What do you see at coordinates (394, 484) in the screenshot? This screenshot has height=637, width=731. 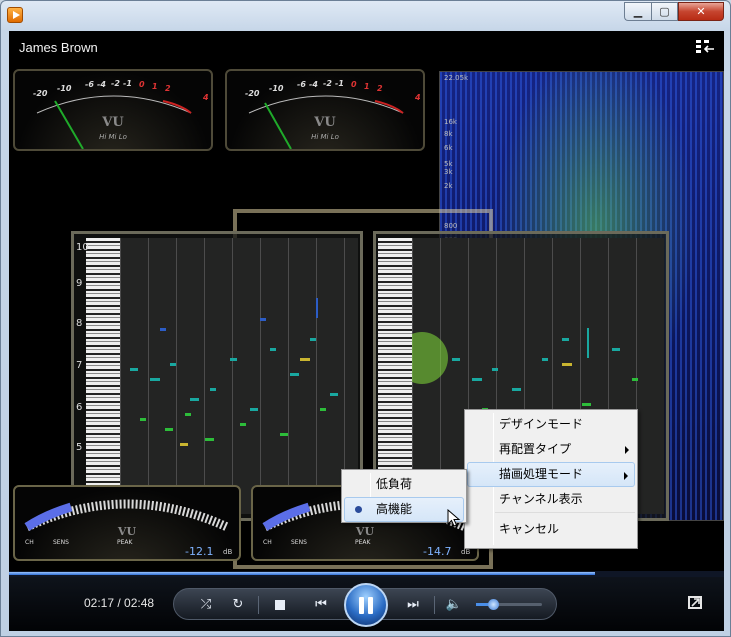 I see `menu-item-label: 低負荷` at bounding box center [394, 484].